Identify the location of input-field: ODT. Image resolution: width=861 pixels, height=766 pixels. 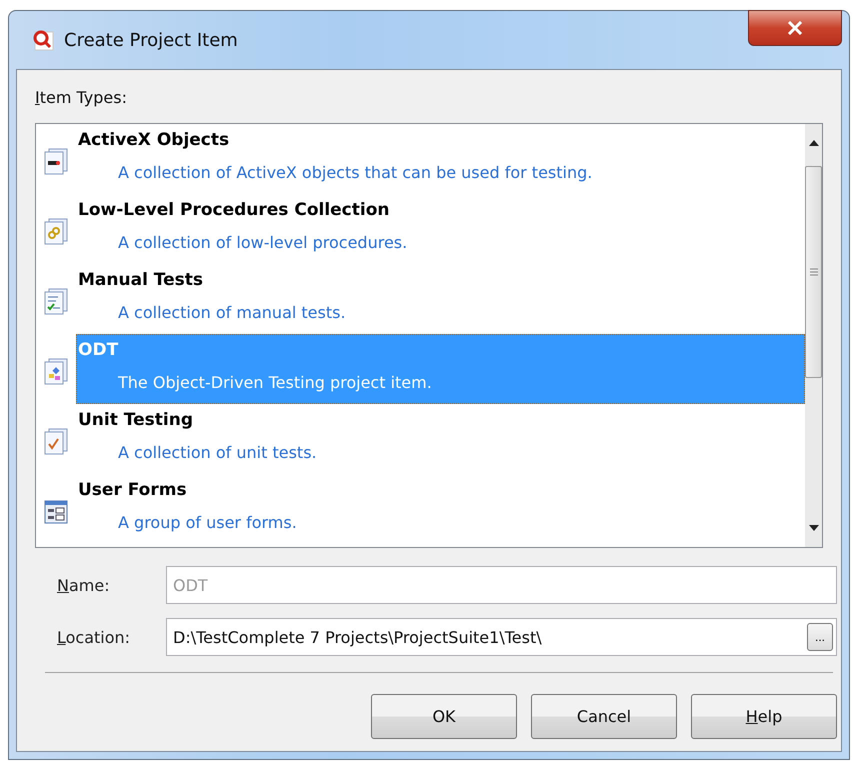
(501, 585).